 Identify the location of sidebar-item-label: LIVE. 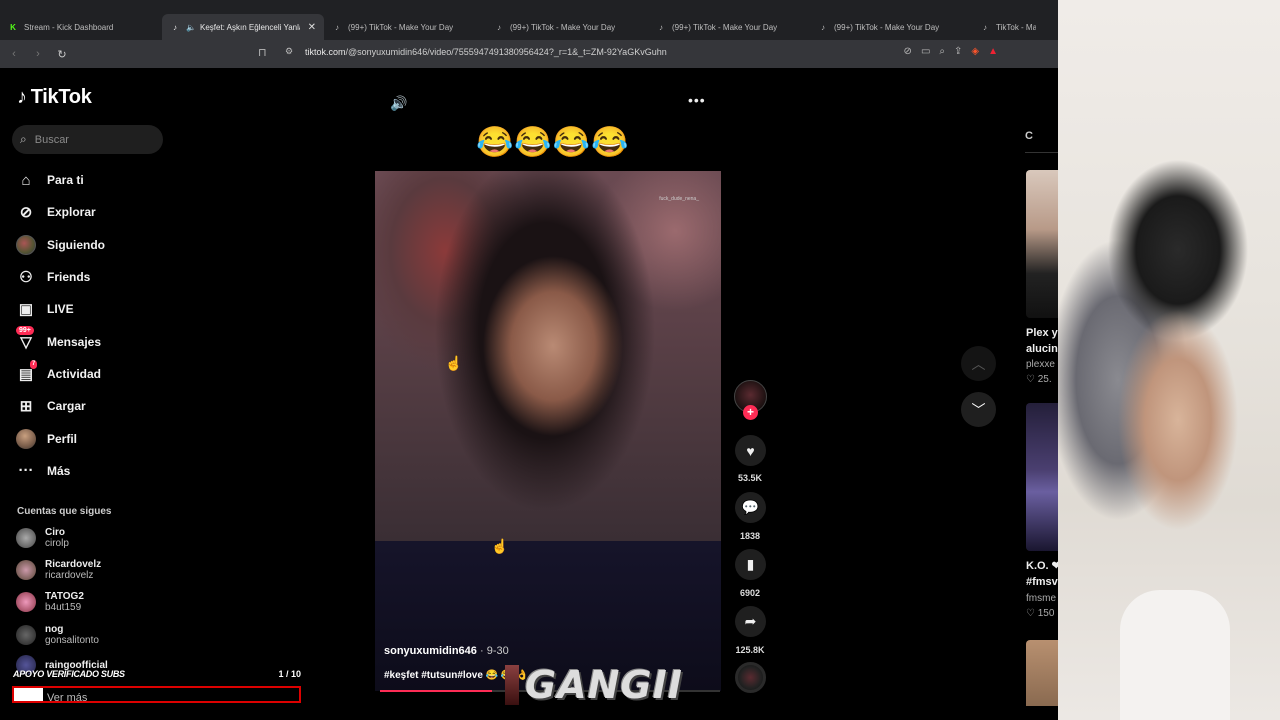
(60, 309).